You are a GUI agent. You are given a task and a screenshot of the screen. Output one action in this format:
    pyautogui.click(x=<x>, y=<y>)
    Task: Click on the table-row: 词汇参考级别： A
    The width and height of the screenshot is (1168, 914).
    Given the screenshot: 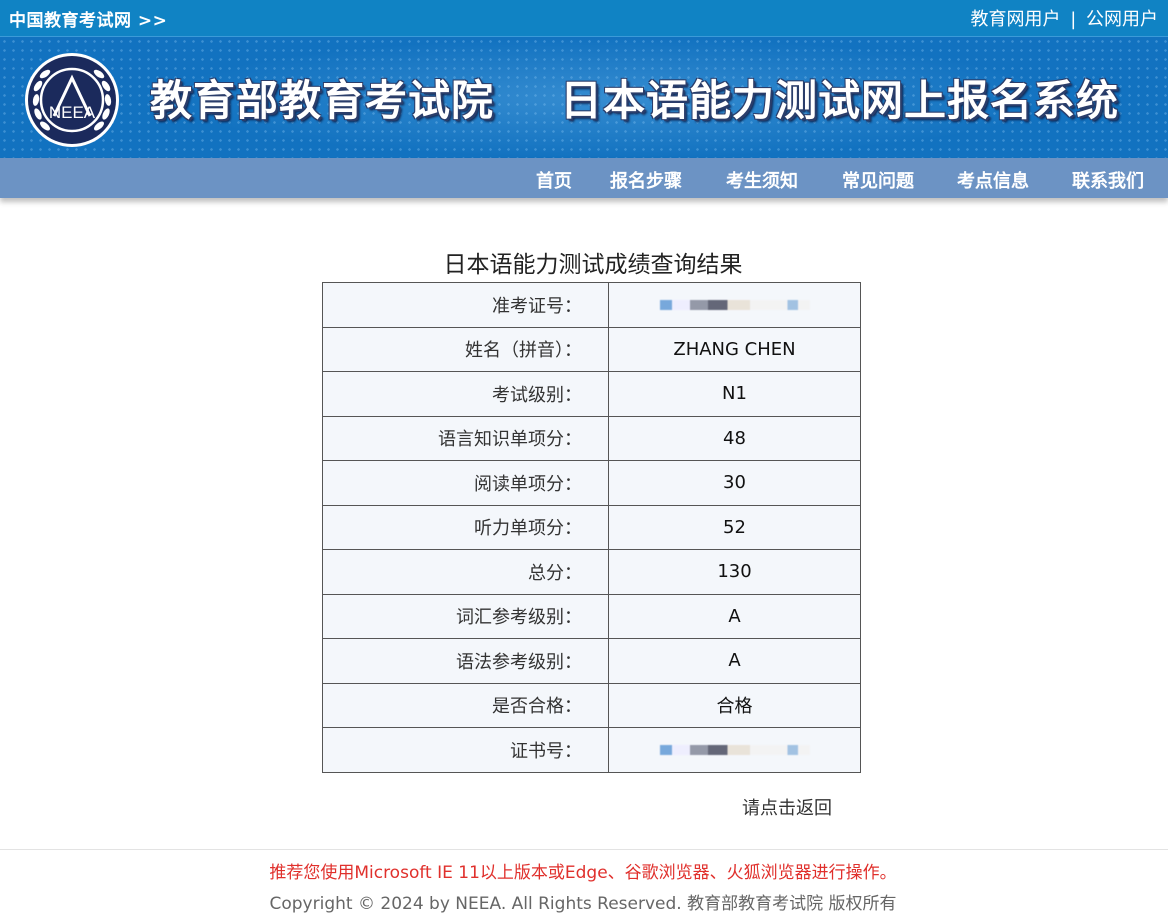 What is the action you would take?
    pyautogui.click(x=591, y=616)
    